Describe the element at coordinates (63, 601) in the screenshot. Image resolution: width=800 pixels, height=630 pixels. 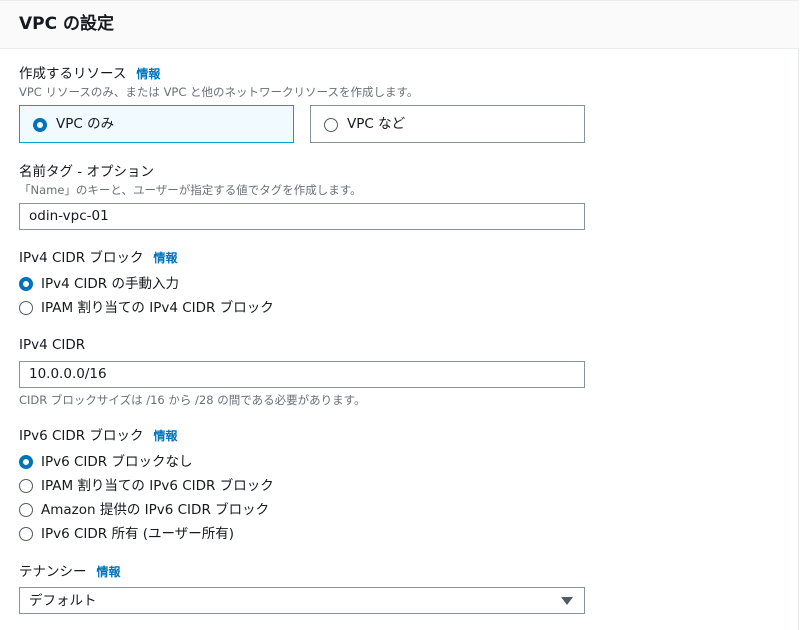
I see `tenancy-select-value: デフォルト` at that location.